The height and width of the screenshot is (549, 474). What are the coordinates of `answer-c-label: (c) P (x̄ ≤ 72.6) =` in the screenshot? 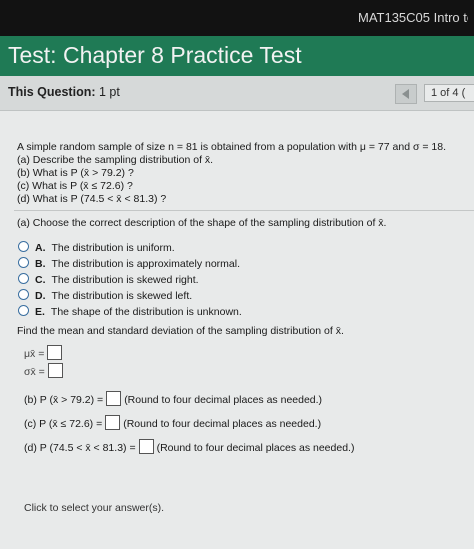 It's located at (63, 424).